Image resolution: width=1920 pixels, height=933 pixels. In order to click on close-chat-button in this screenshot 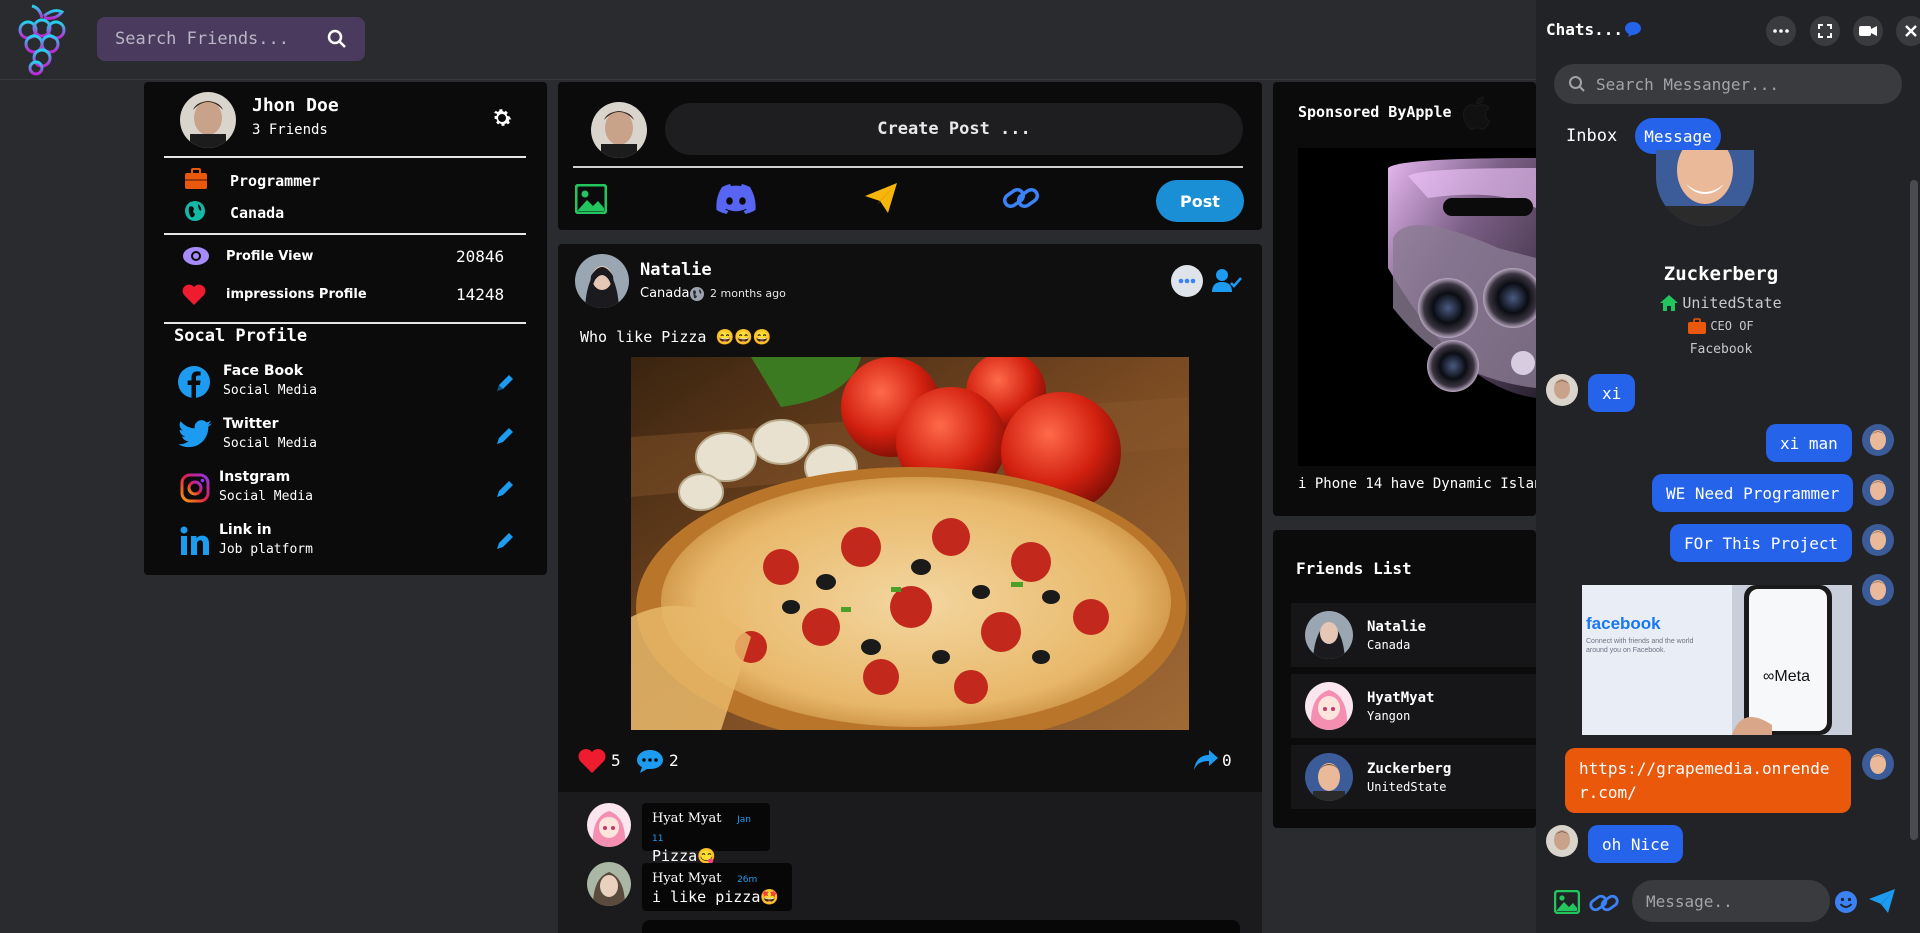, I will do `click(1908, 31)`.